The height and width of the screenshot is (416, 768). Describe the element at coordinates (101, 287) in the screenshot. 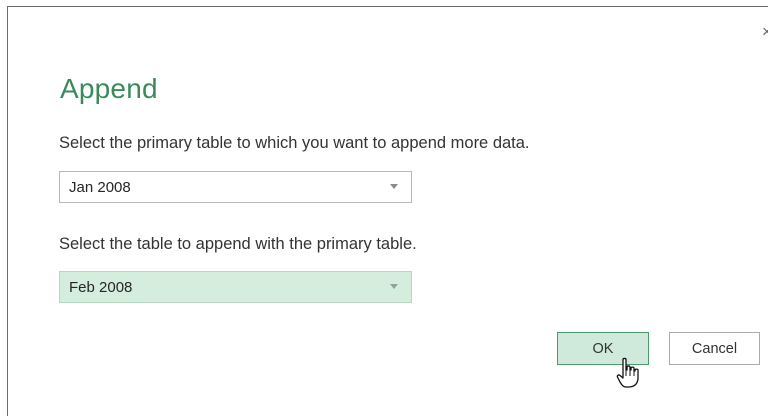

I see `append-table-value: Feb 2008` at that location.